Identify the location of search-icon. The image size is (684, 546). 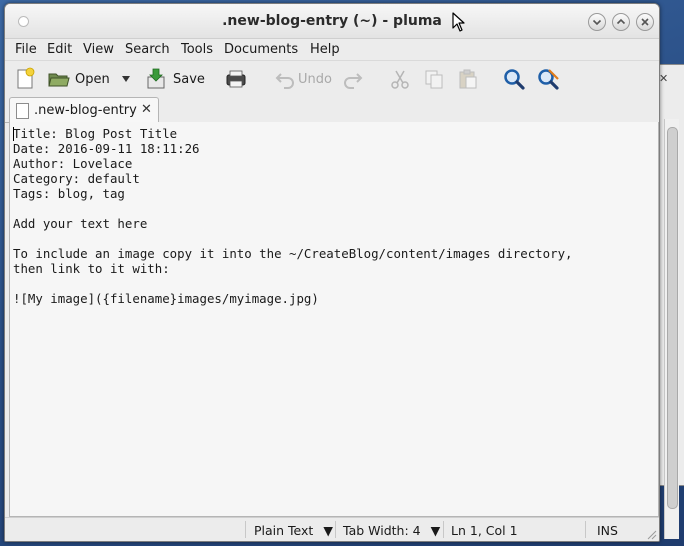
(514, 79).